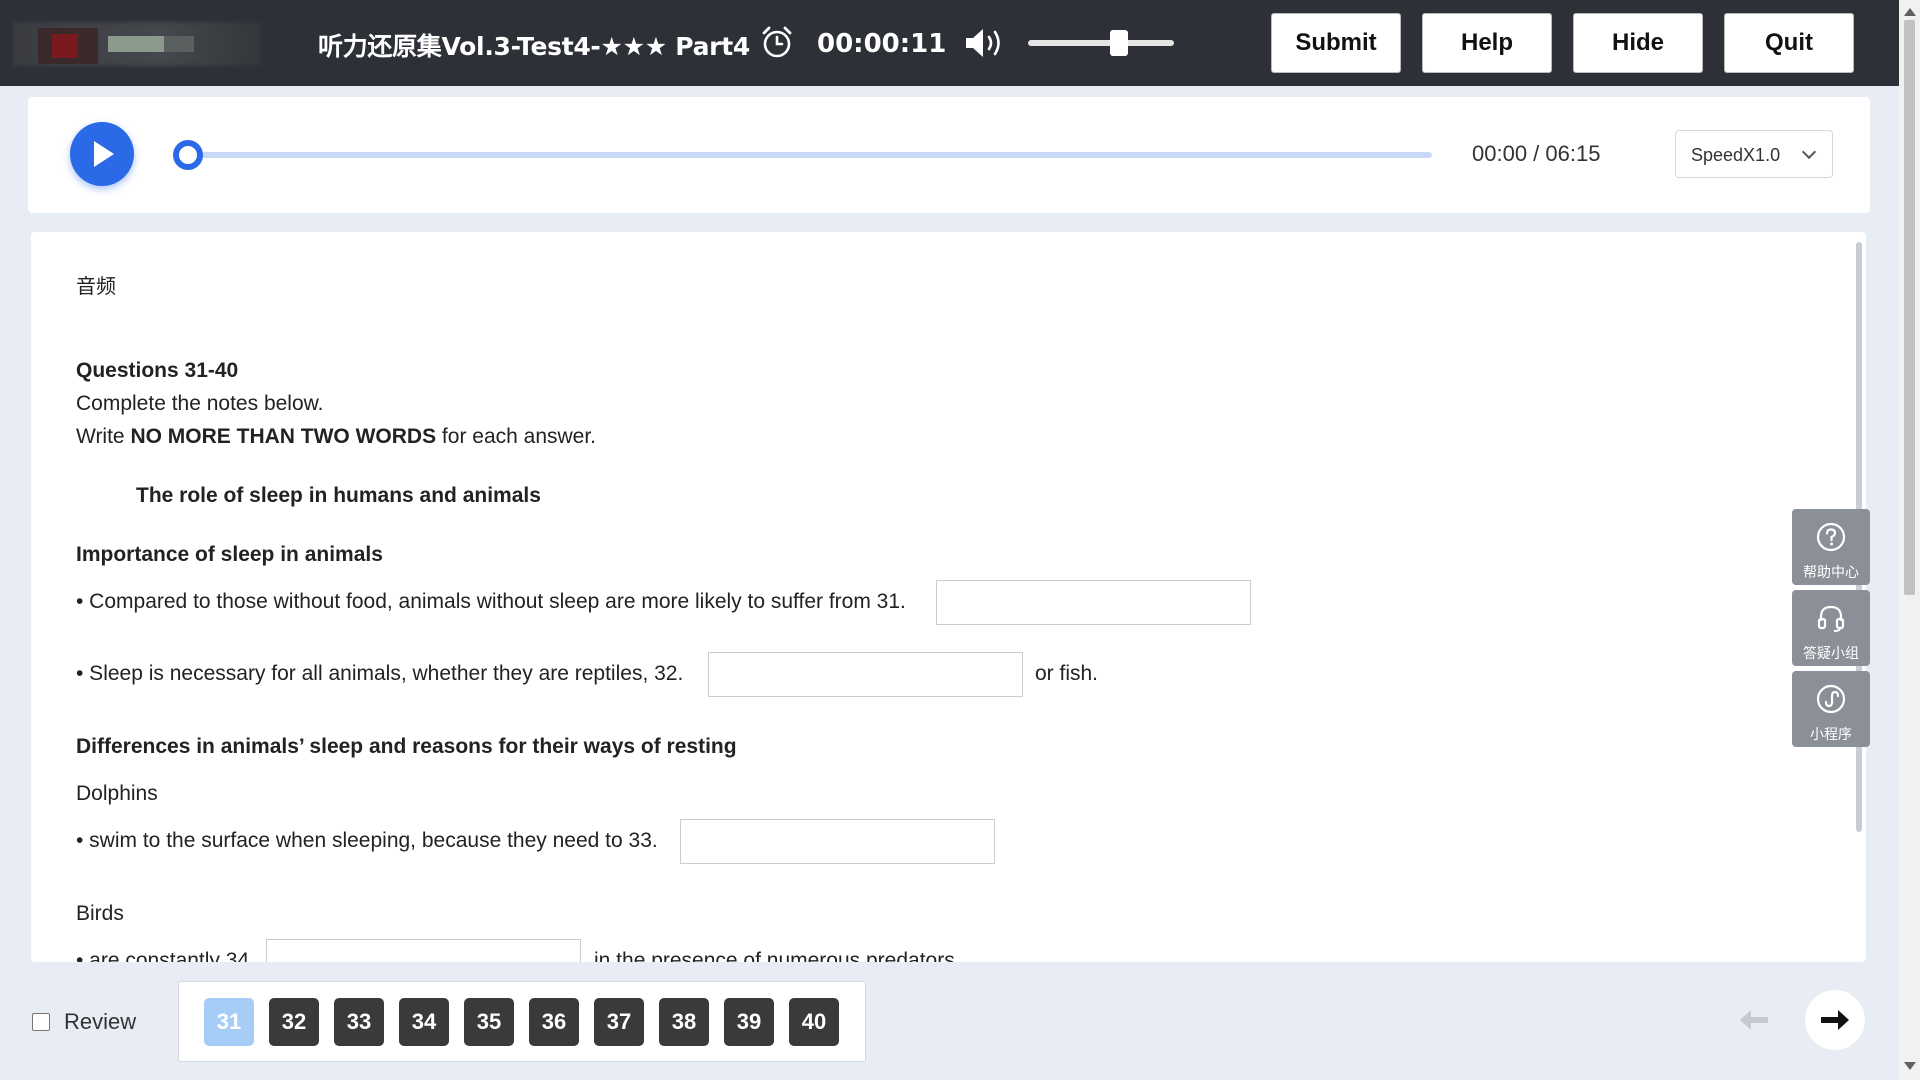 The width and height of the screenshot is (1920, 1080). What do you see at coordinates (814, 1022) in the screenshot?
I see `question-button-40: 40` at bounding box center [814, 1022].